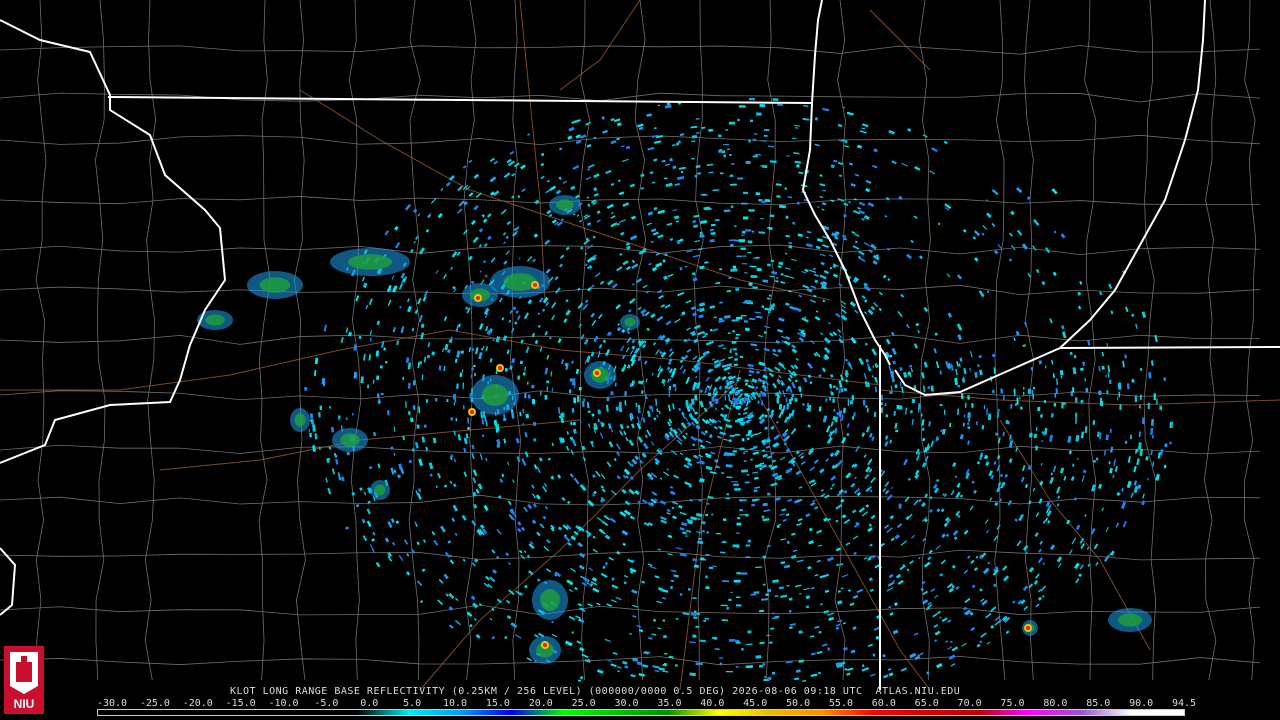 The width and height of the screenshot is (1280, 720). Describe the element at coordinates (1141, 703) in the screenshot. I see `scale-label: 90.0` at that location.